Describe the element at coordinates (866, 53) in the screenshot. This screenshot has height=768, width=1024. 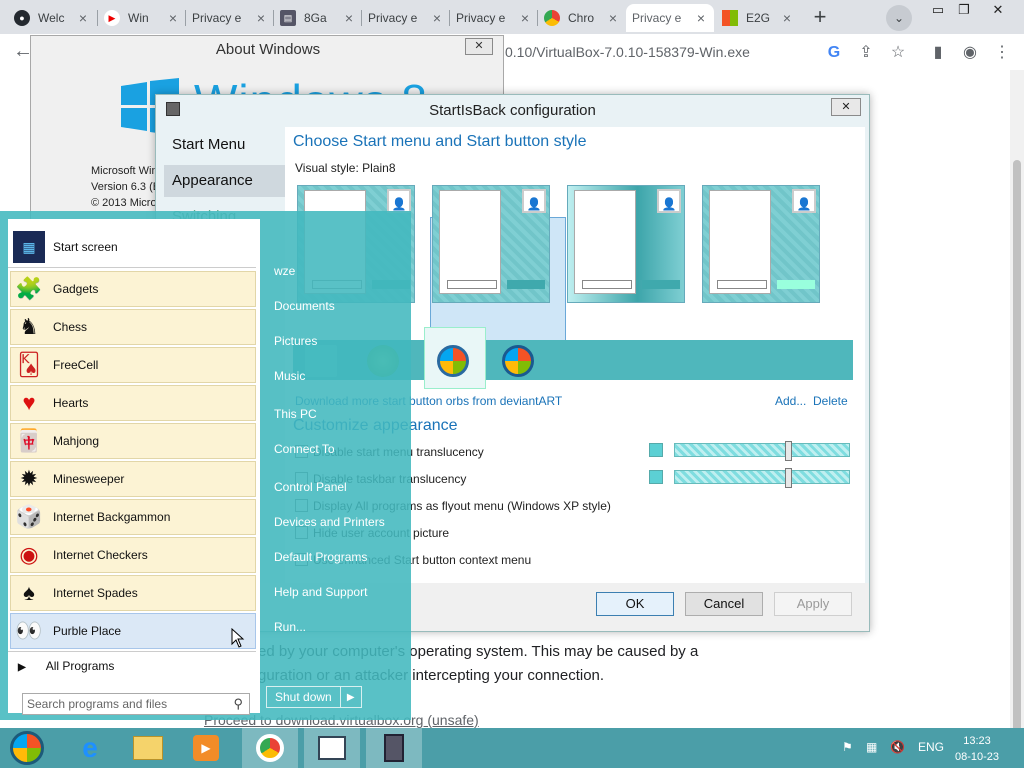
I see `share-icon: ⇪` at that location.